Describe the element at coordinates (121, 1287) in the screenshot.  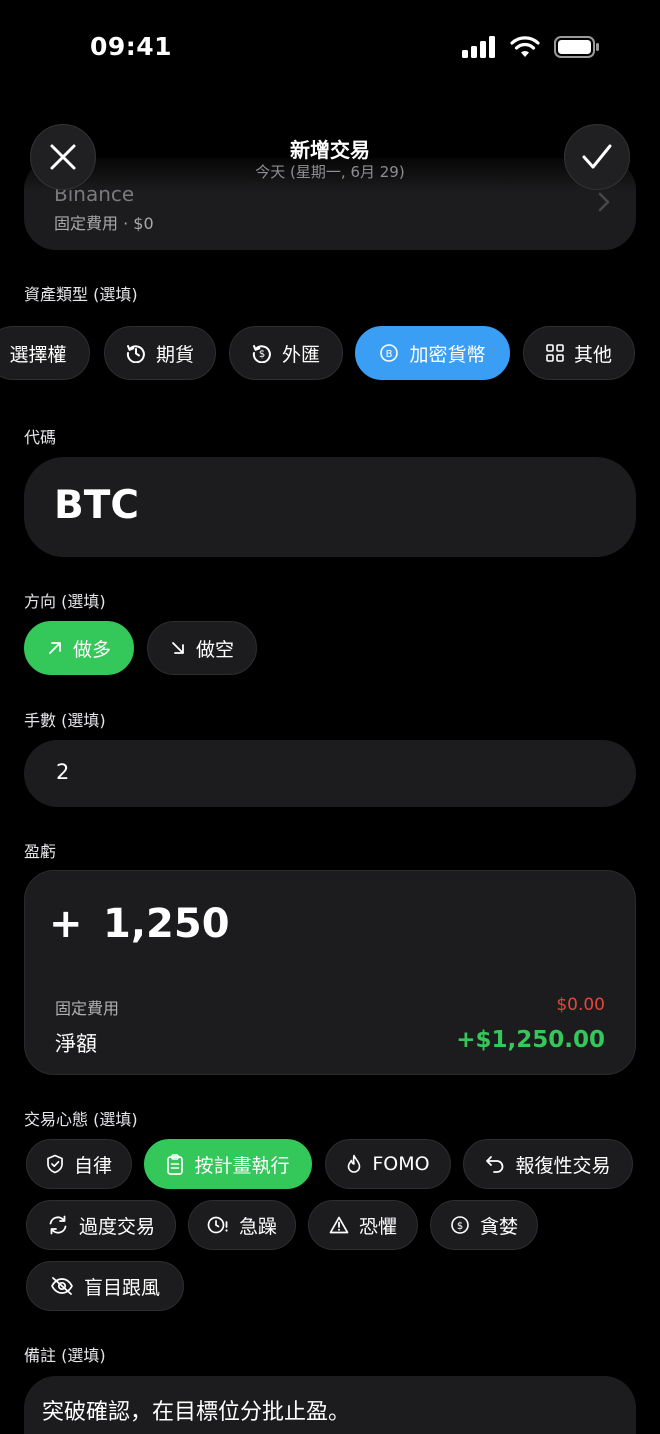
I see `mindset-tag-label: 盲目跟風` at that location.